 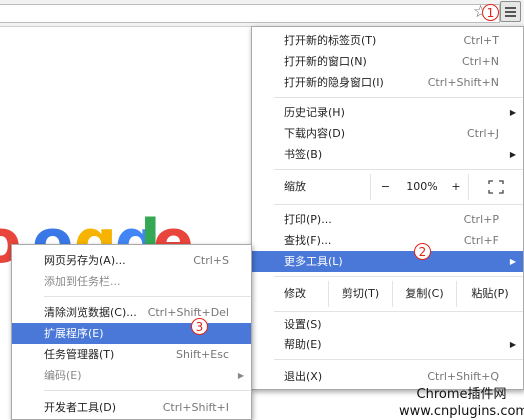 I want to click on step-badge-1: 1, so click(x=490, y=12).